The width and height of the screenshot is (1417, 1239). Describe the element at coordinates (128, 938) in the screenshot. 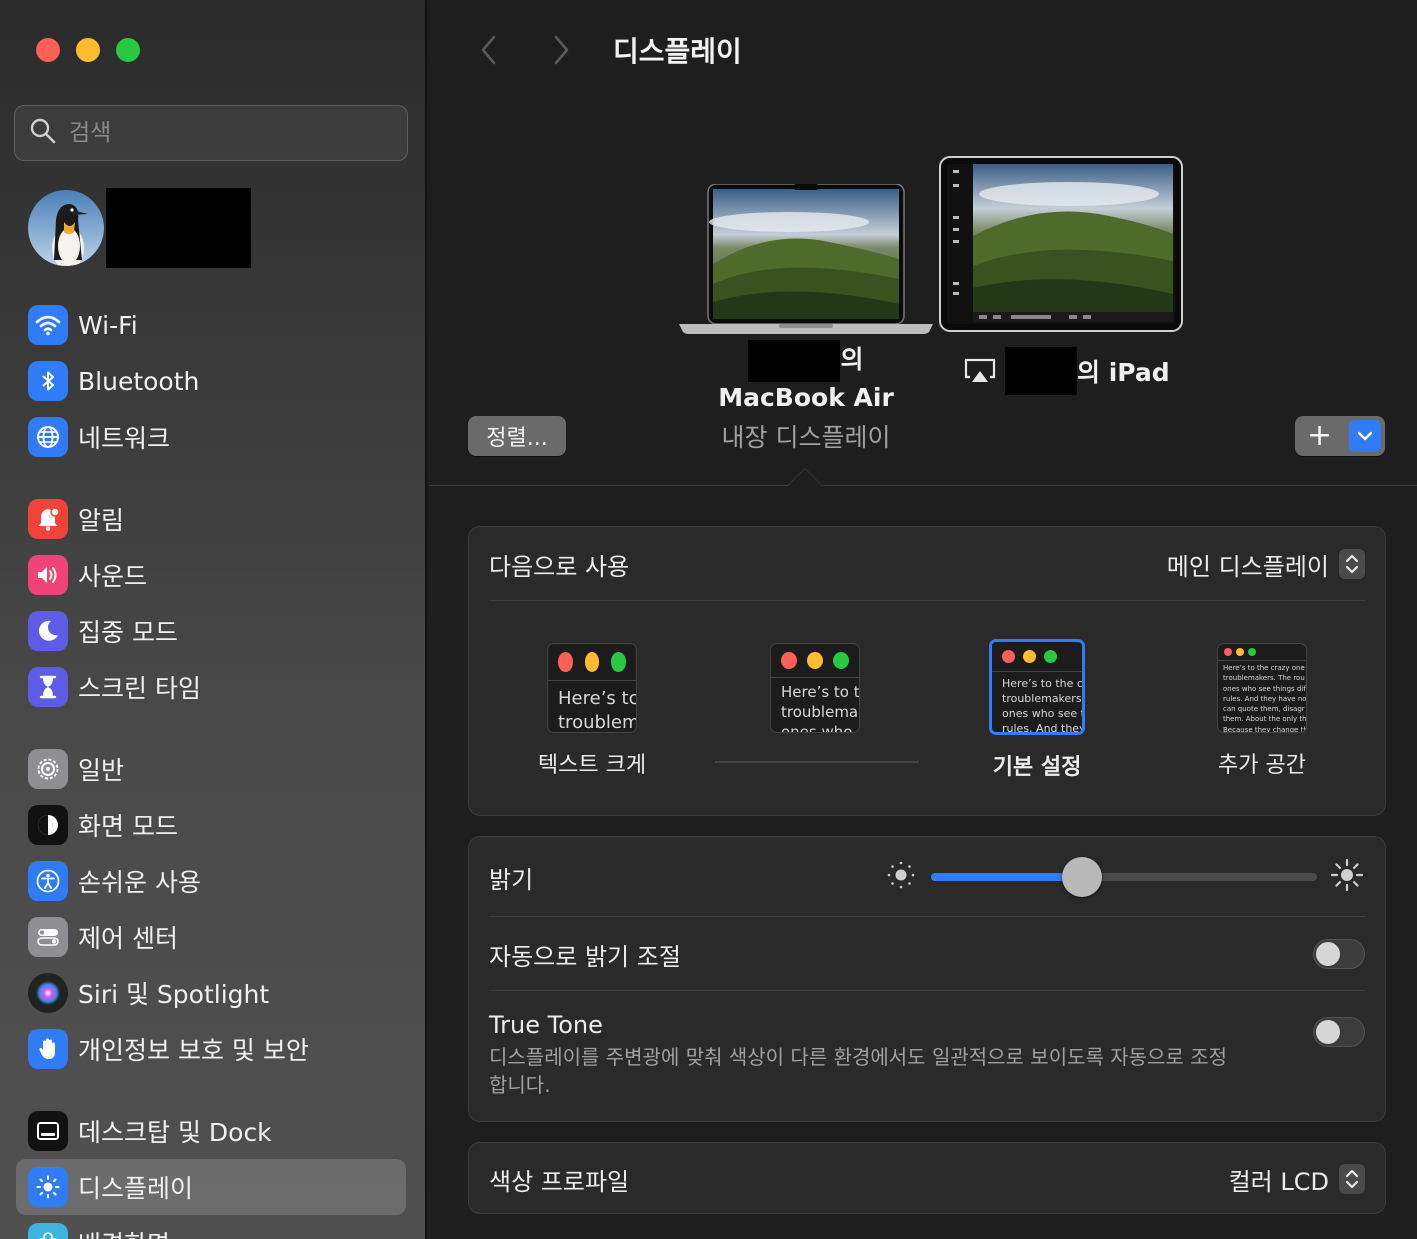

I see `sidebar-item-label: 제어 센터` at that location.